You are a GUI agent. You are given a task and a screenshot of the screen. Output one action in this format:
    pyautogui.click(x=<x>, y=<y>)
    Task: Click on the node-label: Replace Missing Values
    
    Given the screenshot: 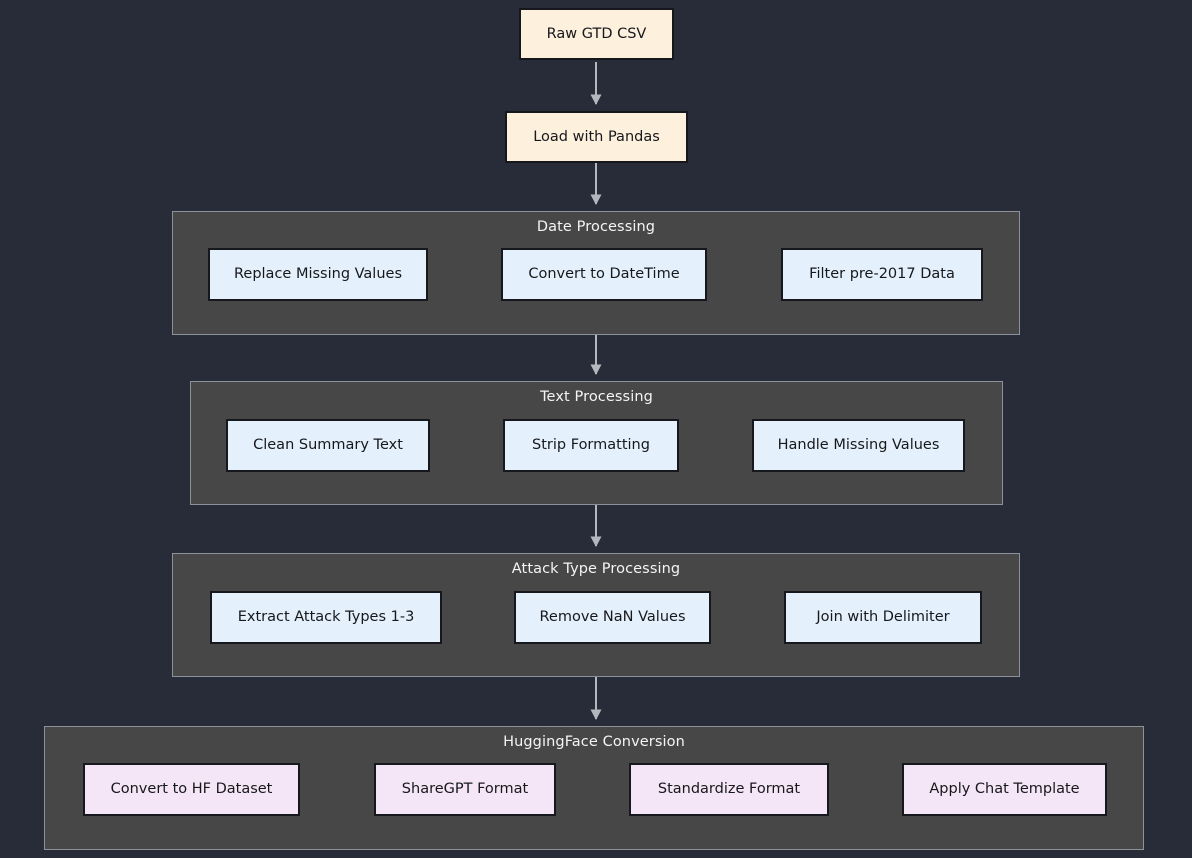 What is the action you would take?
    pyautogui.click(x=318, y=274)
    